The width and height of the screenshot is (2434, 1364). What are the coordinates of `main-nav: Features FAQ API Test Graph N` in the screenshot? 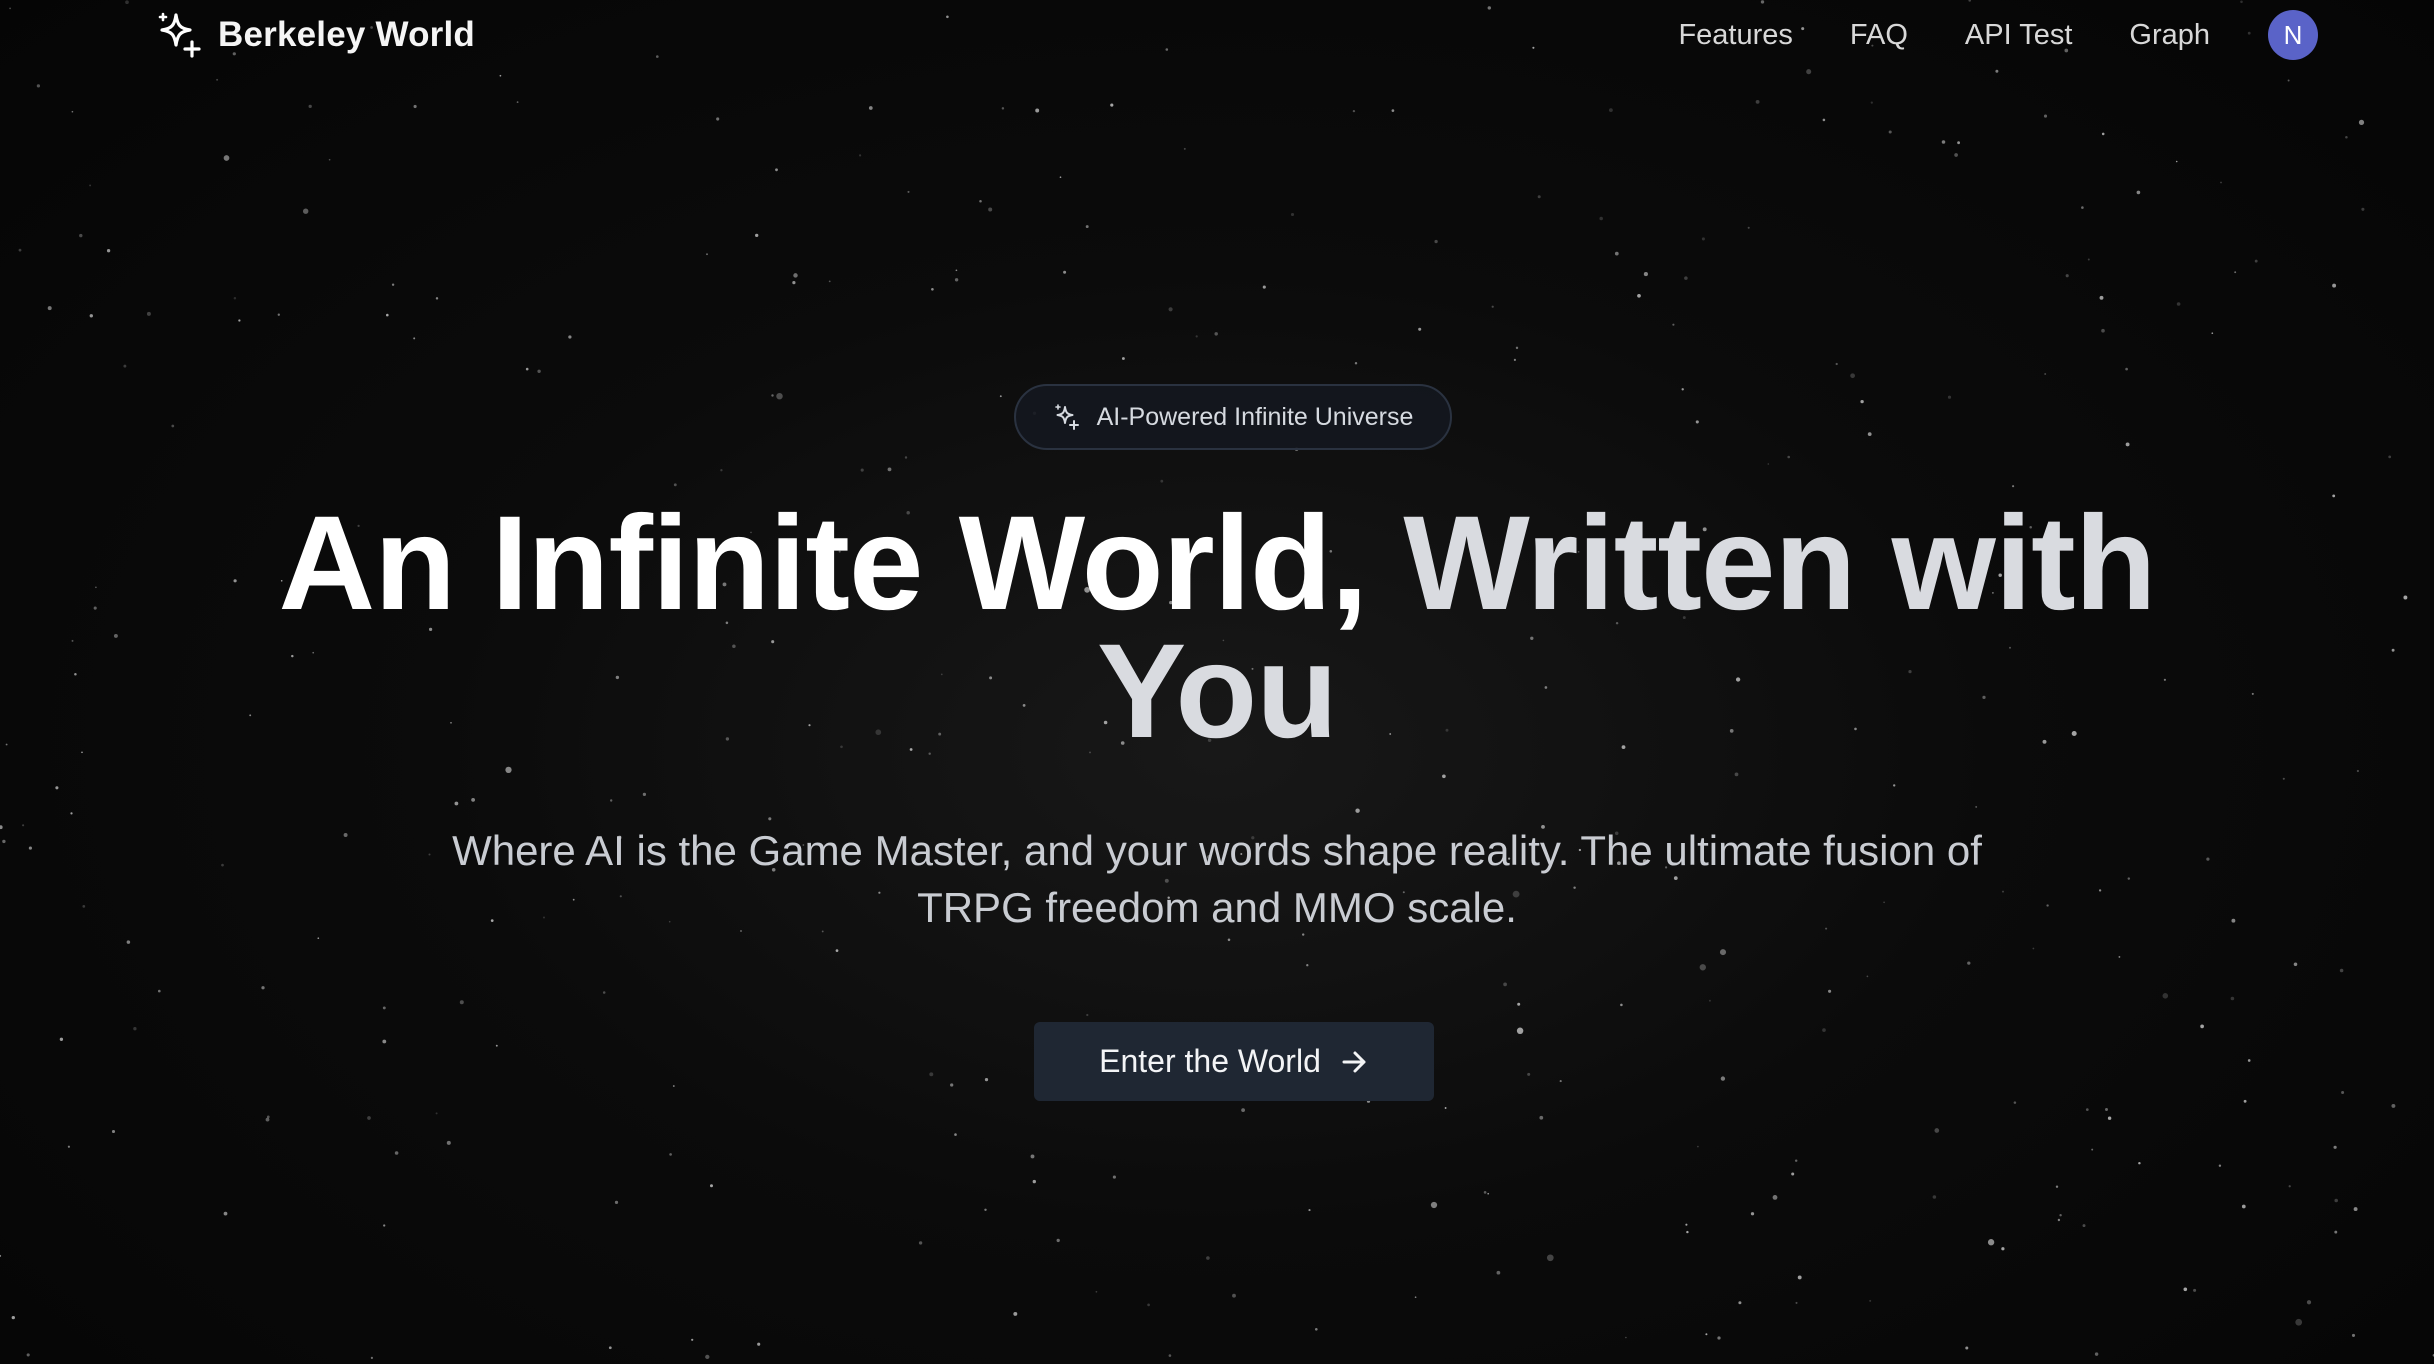 It's located at (1969, 35).